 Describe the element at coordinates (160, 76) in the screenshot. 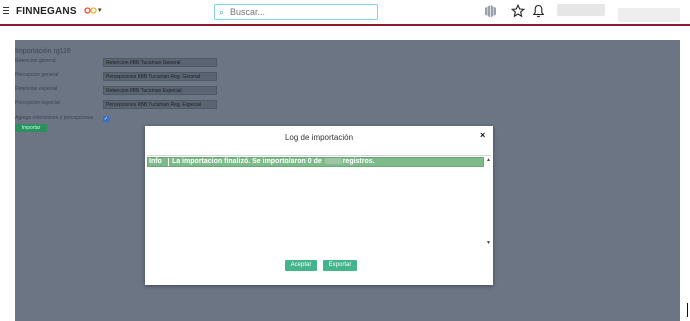

I see `select-percepcion-general: Percepciones IIBB Tucuman Reg. General` at that location.